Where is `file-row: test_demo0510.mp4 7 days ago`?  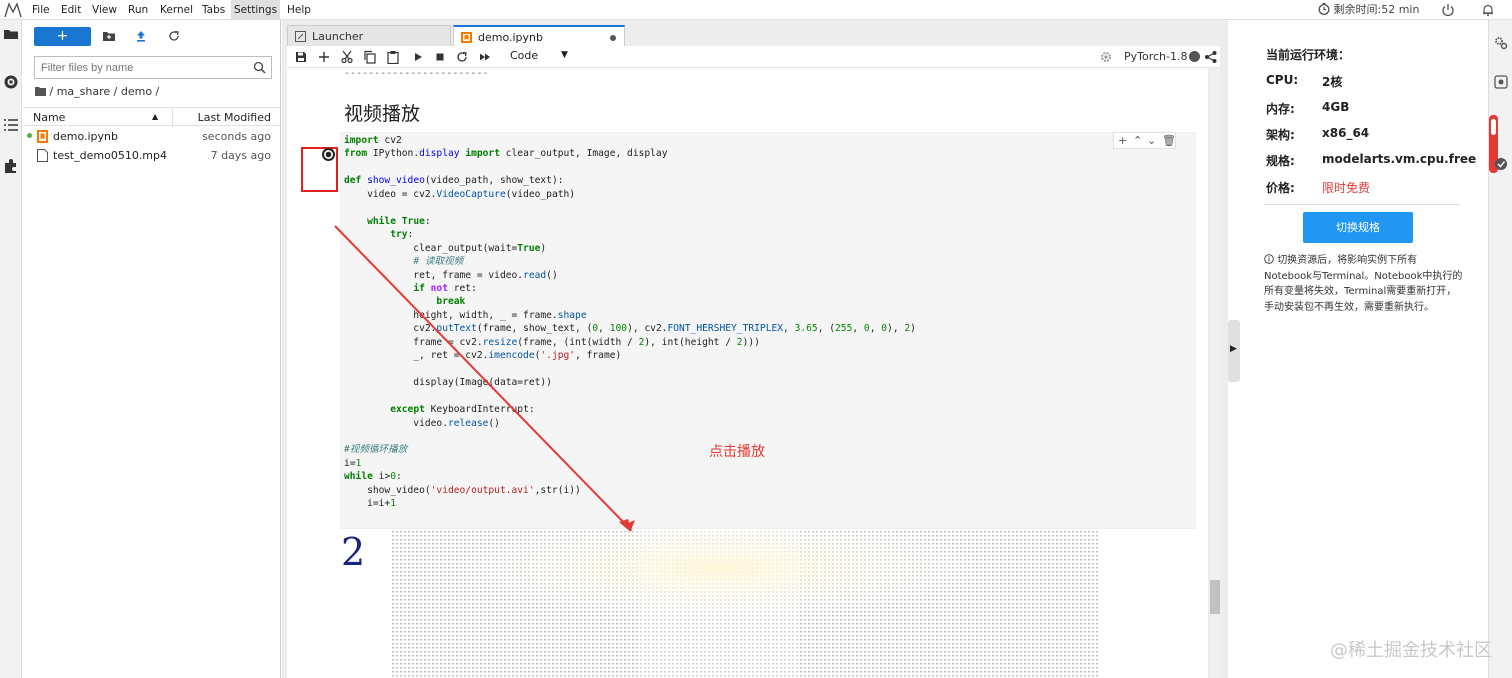
file-row: test_demo0510.mp4 7 days ago is located at coordinates (151, 155).